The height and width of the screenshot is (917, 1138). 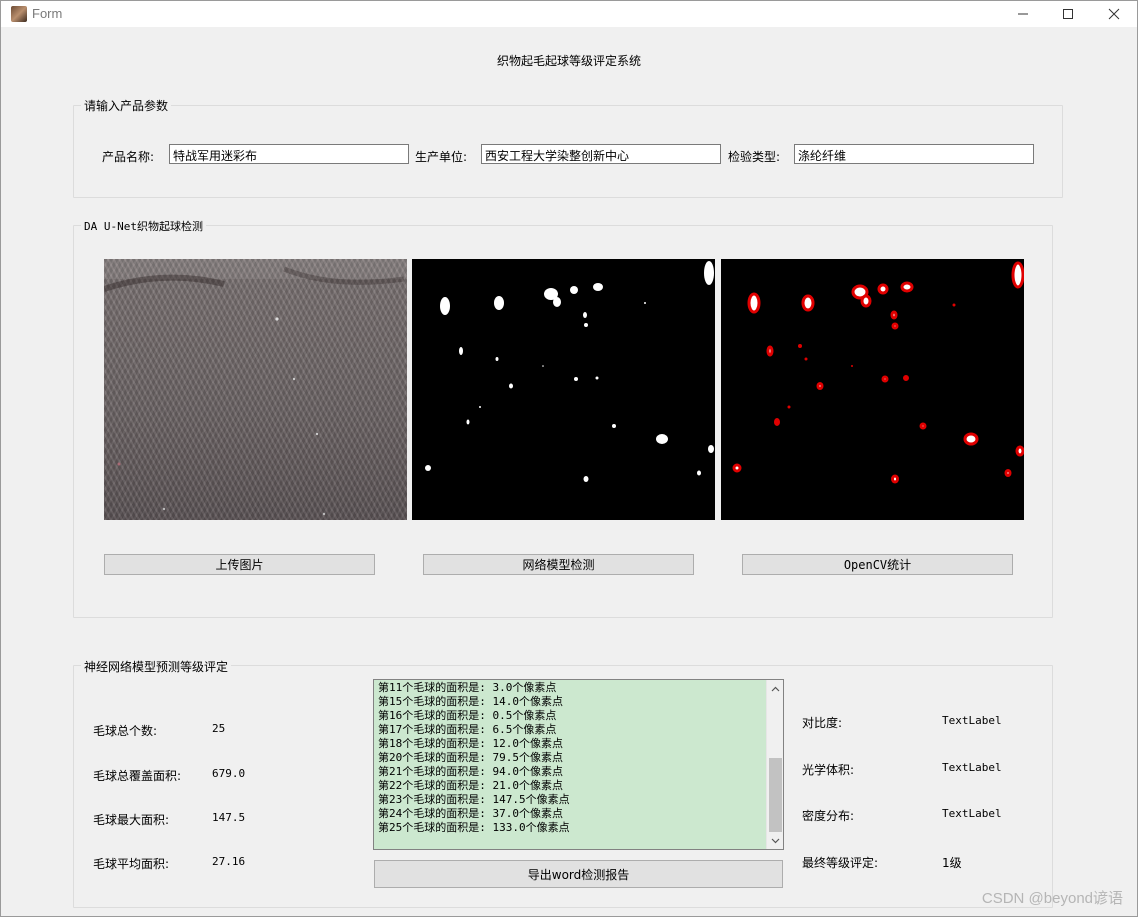 I want to click on log-scrollbar, so click(x=774, y=764).